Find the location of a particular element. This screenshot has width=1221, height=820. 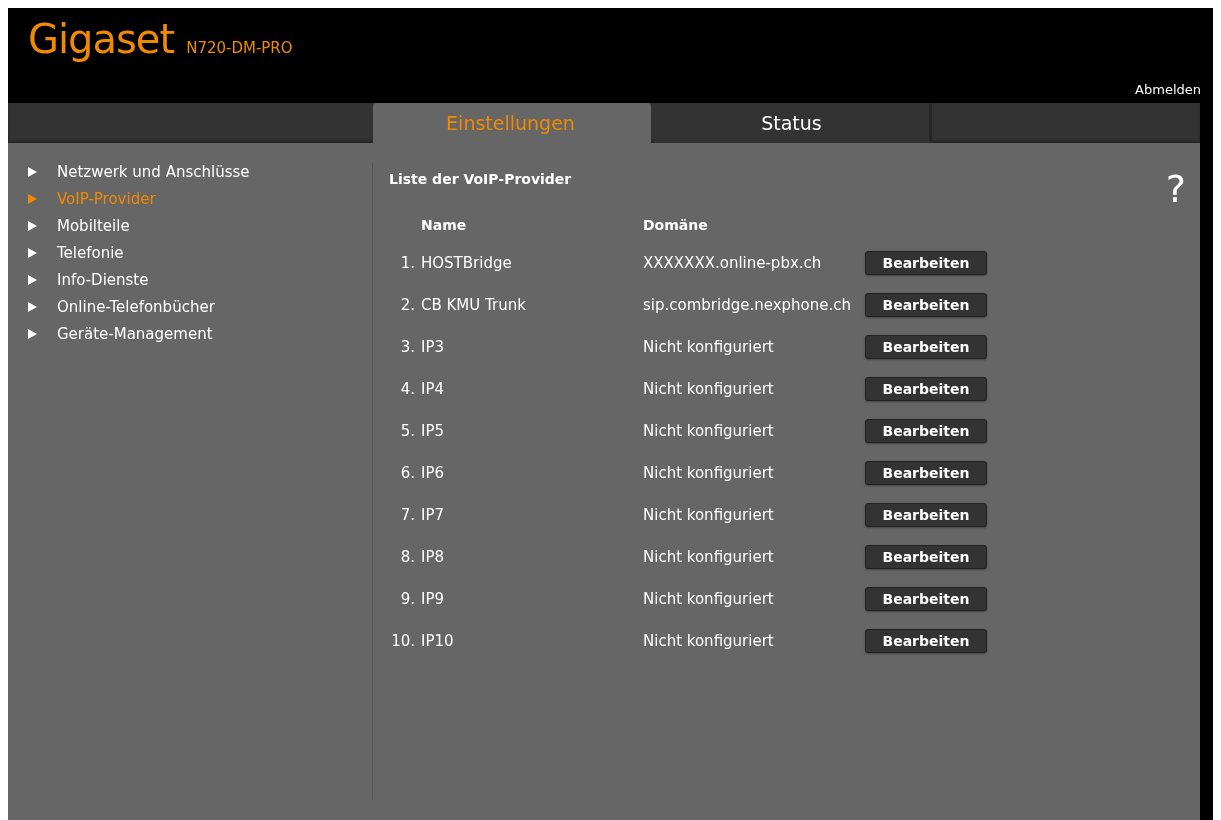

section-title: Liste der VoIP-Provider is located at coordinates (481, 179).